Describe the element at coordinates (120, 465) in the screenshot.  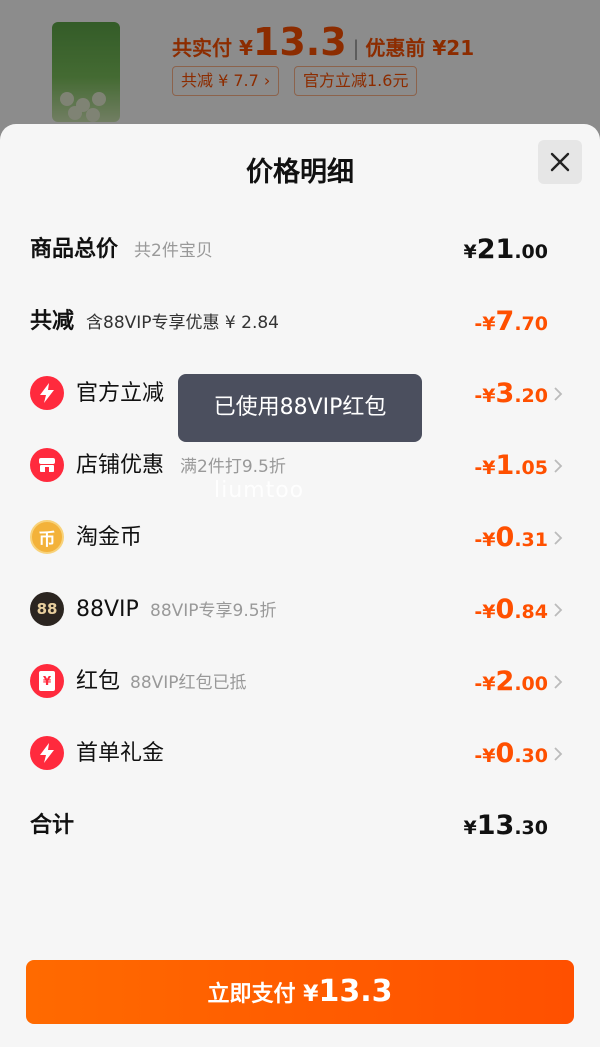
I see `row-name: 店铺优惠` at that location.